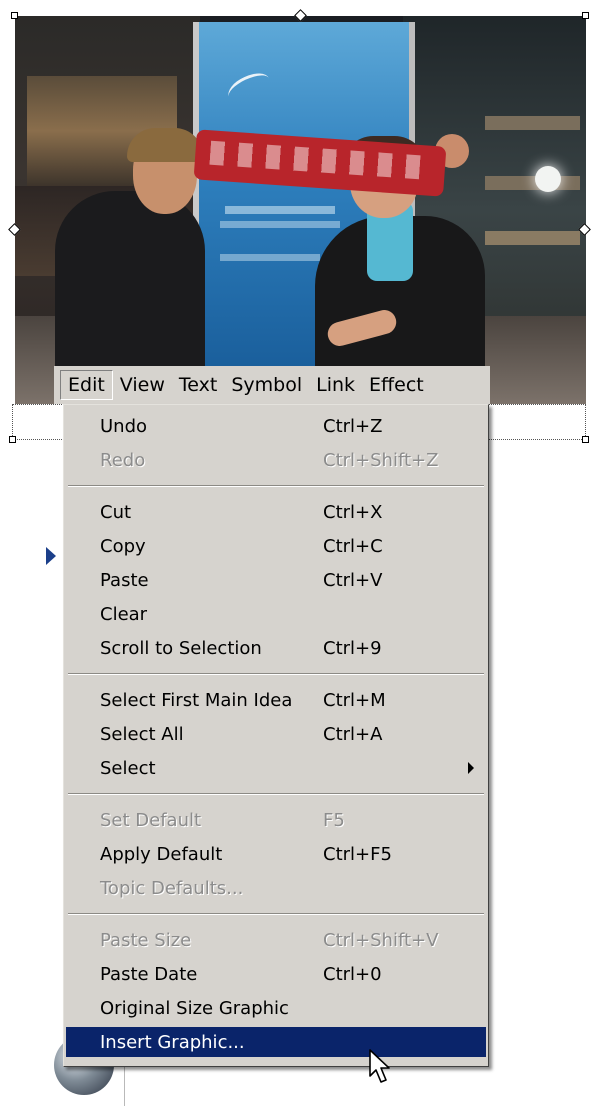 The width and height of the screenshot is (594, 1106). I want to click on menu-item-shortcut: Ctrl+X, so click(353, 512).